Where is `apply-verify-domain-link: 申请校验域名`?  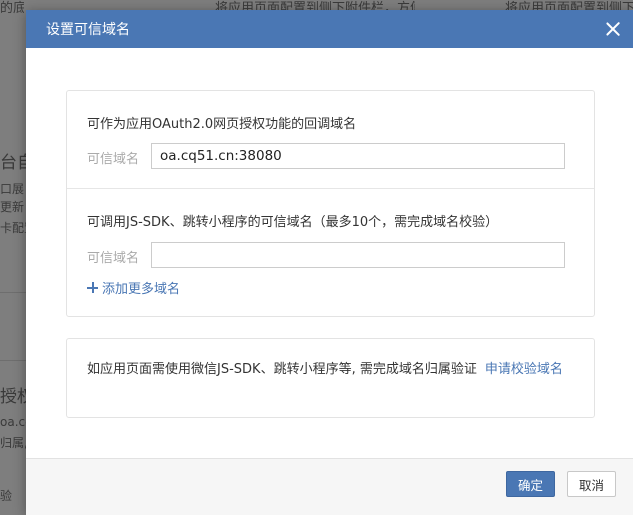 apply-verify-domain-link: 申请校验域名 is located at coordinates (524, 369).